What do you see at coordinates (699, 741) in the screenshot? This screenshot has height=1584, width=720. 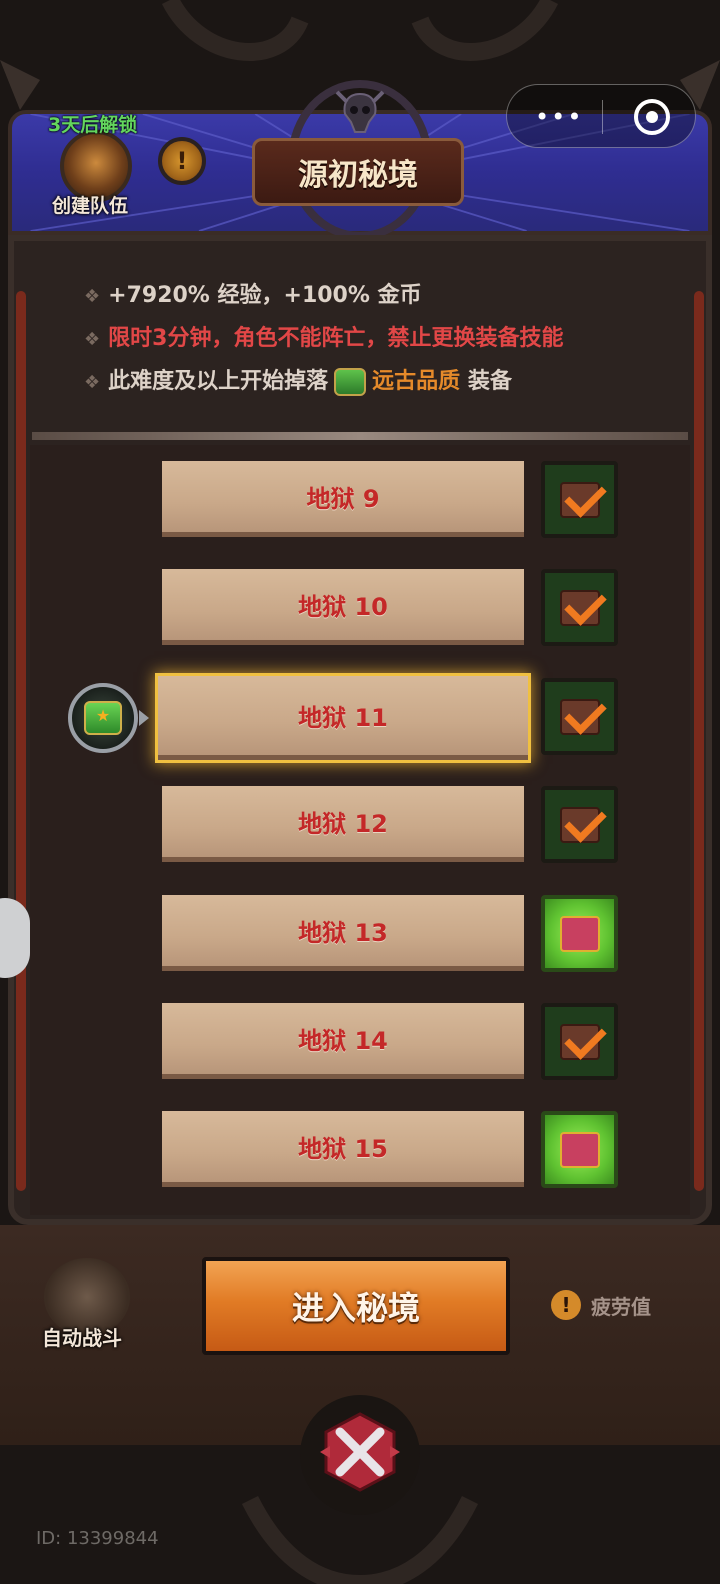 I see `panel-edge-right` at bounding box center [699, 741].